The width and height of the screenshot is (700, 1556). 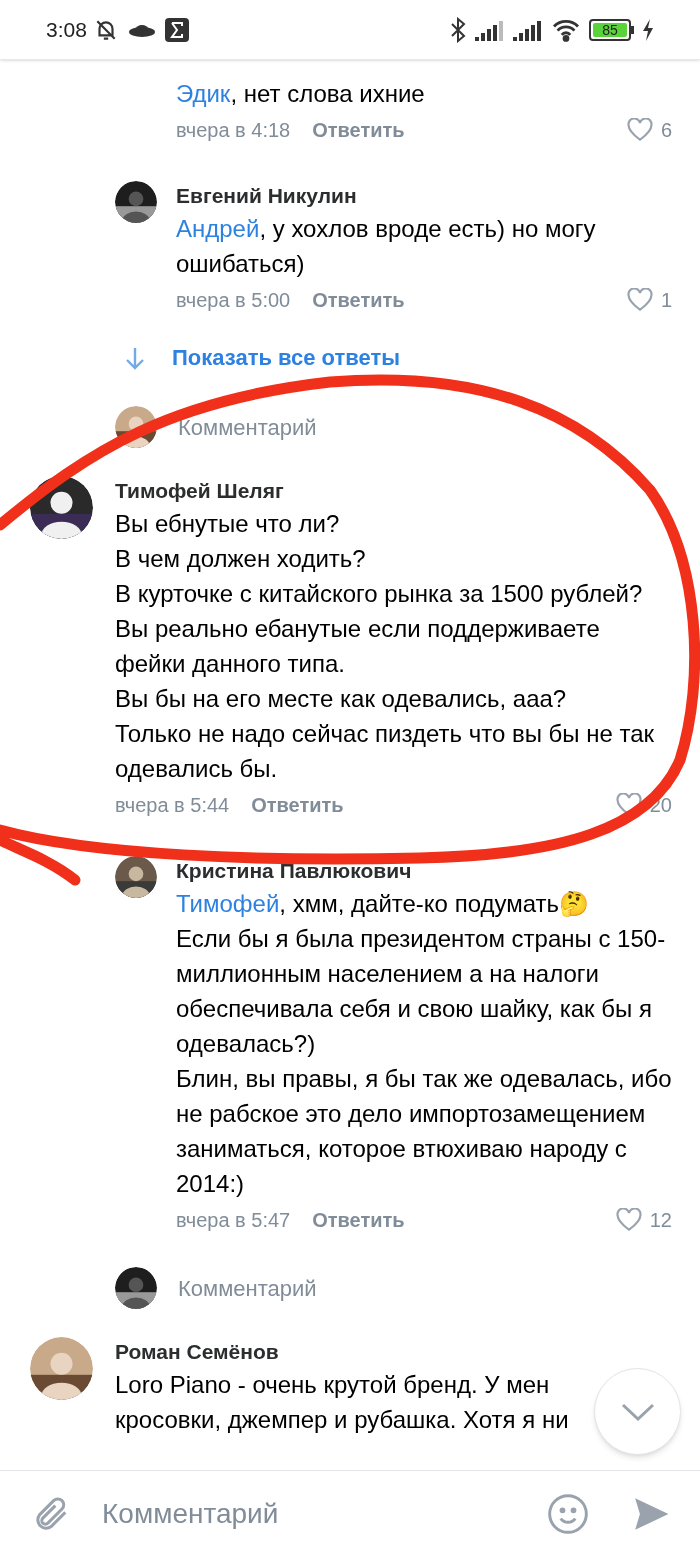 I want to click on arrow-down-icon, so click(x=135, y=357).